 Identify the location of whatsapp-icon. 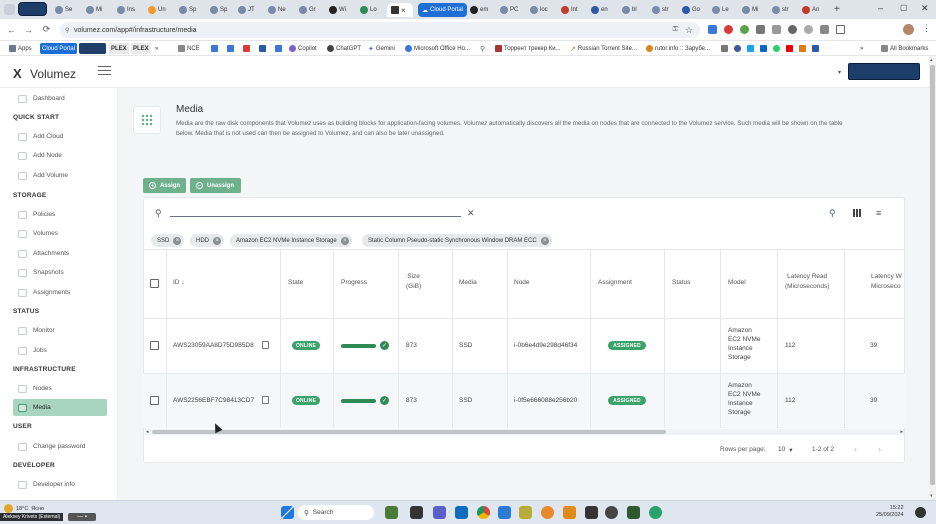
(776, 48).